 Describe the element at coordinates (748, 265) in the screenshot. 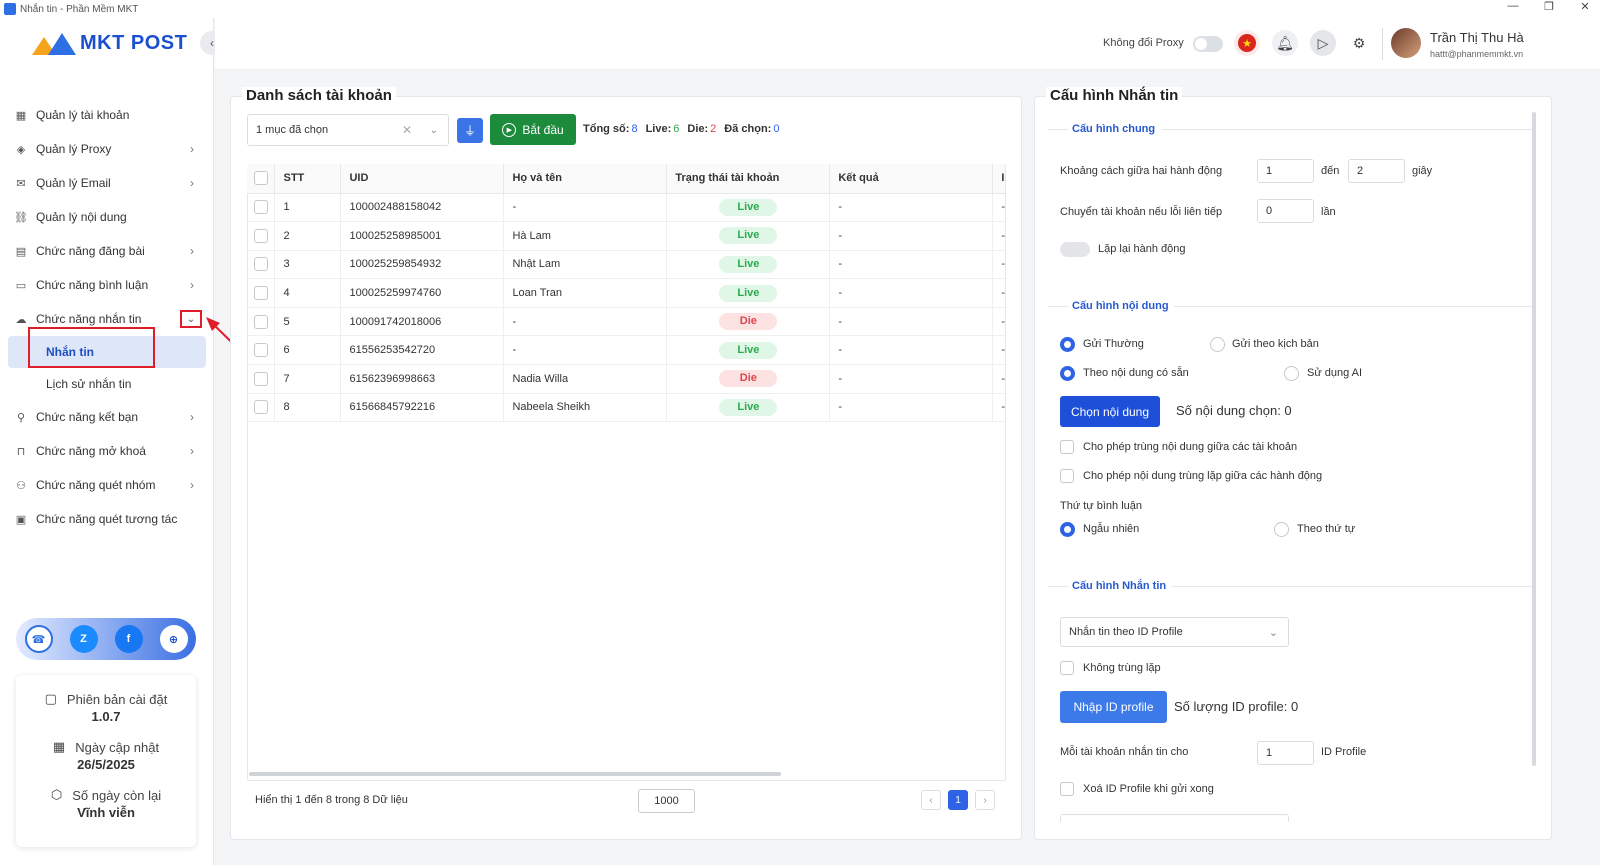

I see `cell-status: Live` at that location.